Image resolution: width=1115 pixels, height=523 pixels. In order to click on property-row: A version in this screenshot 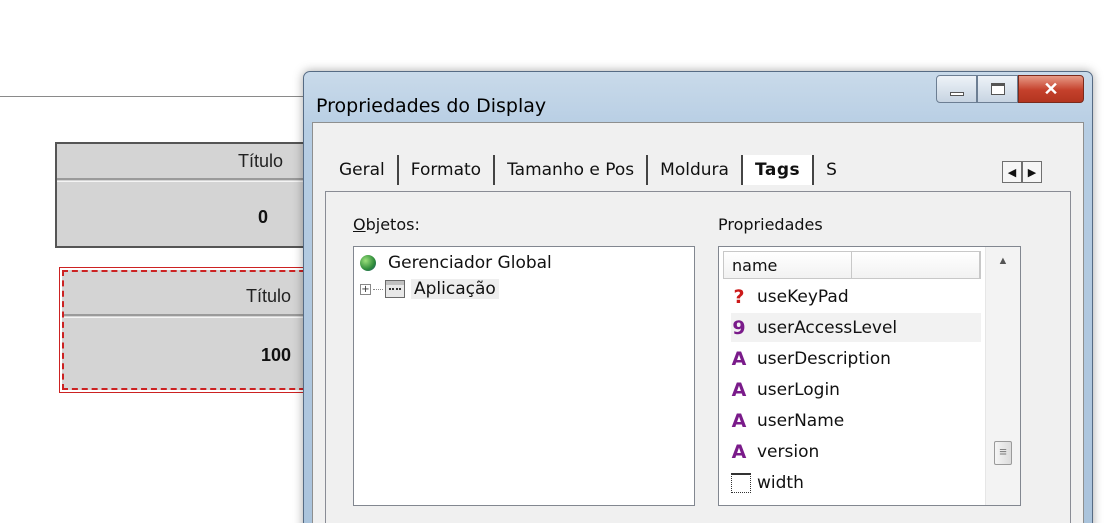, I will do `click(775, 451)`.